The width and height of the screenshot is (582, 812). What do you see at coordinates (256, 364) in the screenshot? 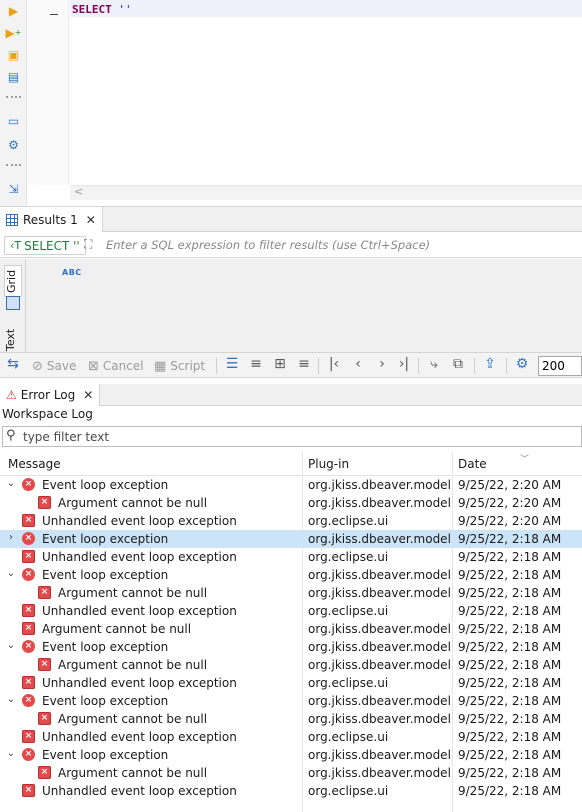
I see `add-row-icon: ≡` at bounding box center [256, 364].